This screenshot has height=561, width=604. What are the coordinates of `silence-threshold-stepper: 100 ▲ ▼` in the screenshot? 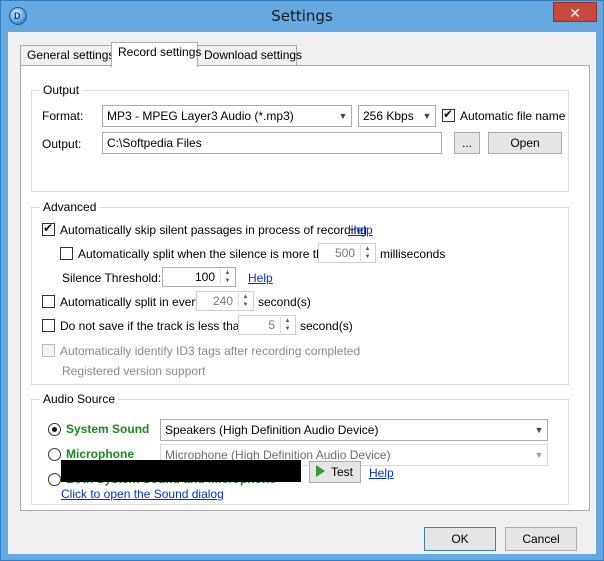 It's located at (199, 277).